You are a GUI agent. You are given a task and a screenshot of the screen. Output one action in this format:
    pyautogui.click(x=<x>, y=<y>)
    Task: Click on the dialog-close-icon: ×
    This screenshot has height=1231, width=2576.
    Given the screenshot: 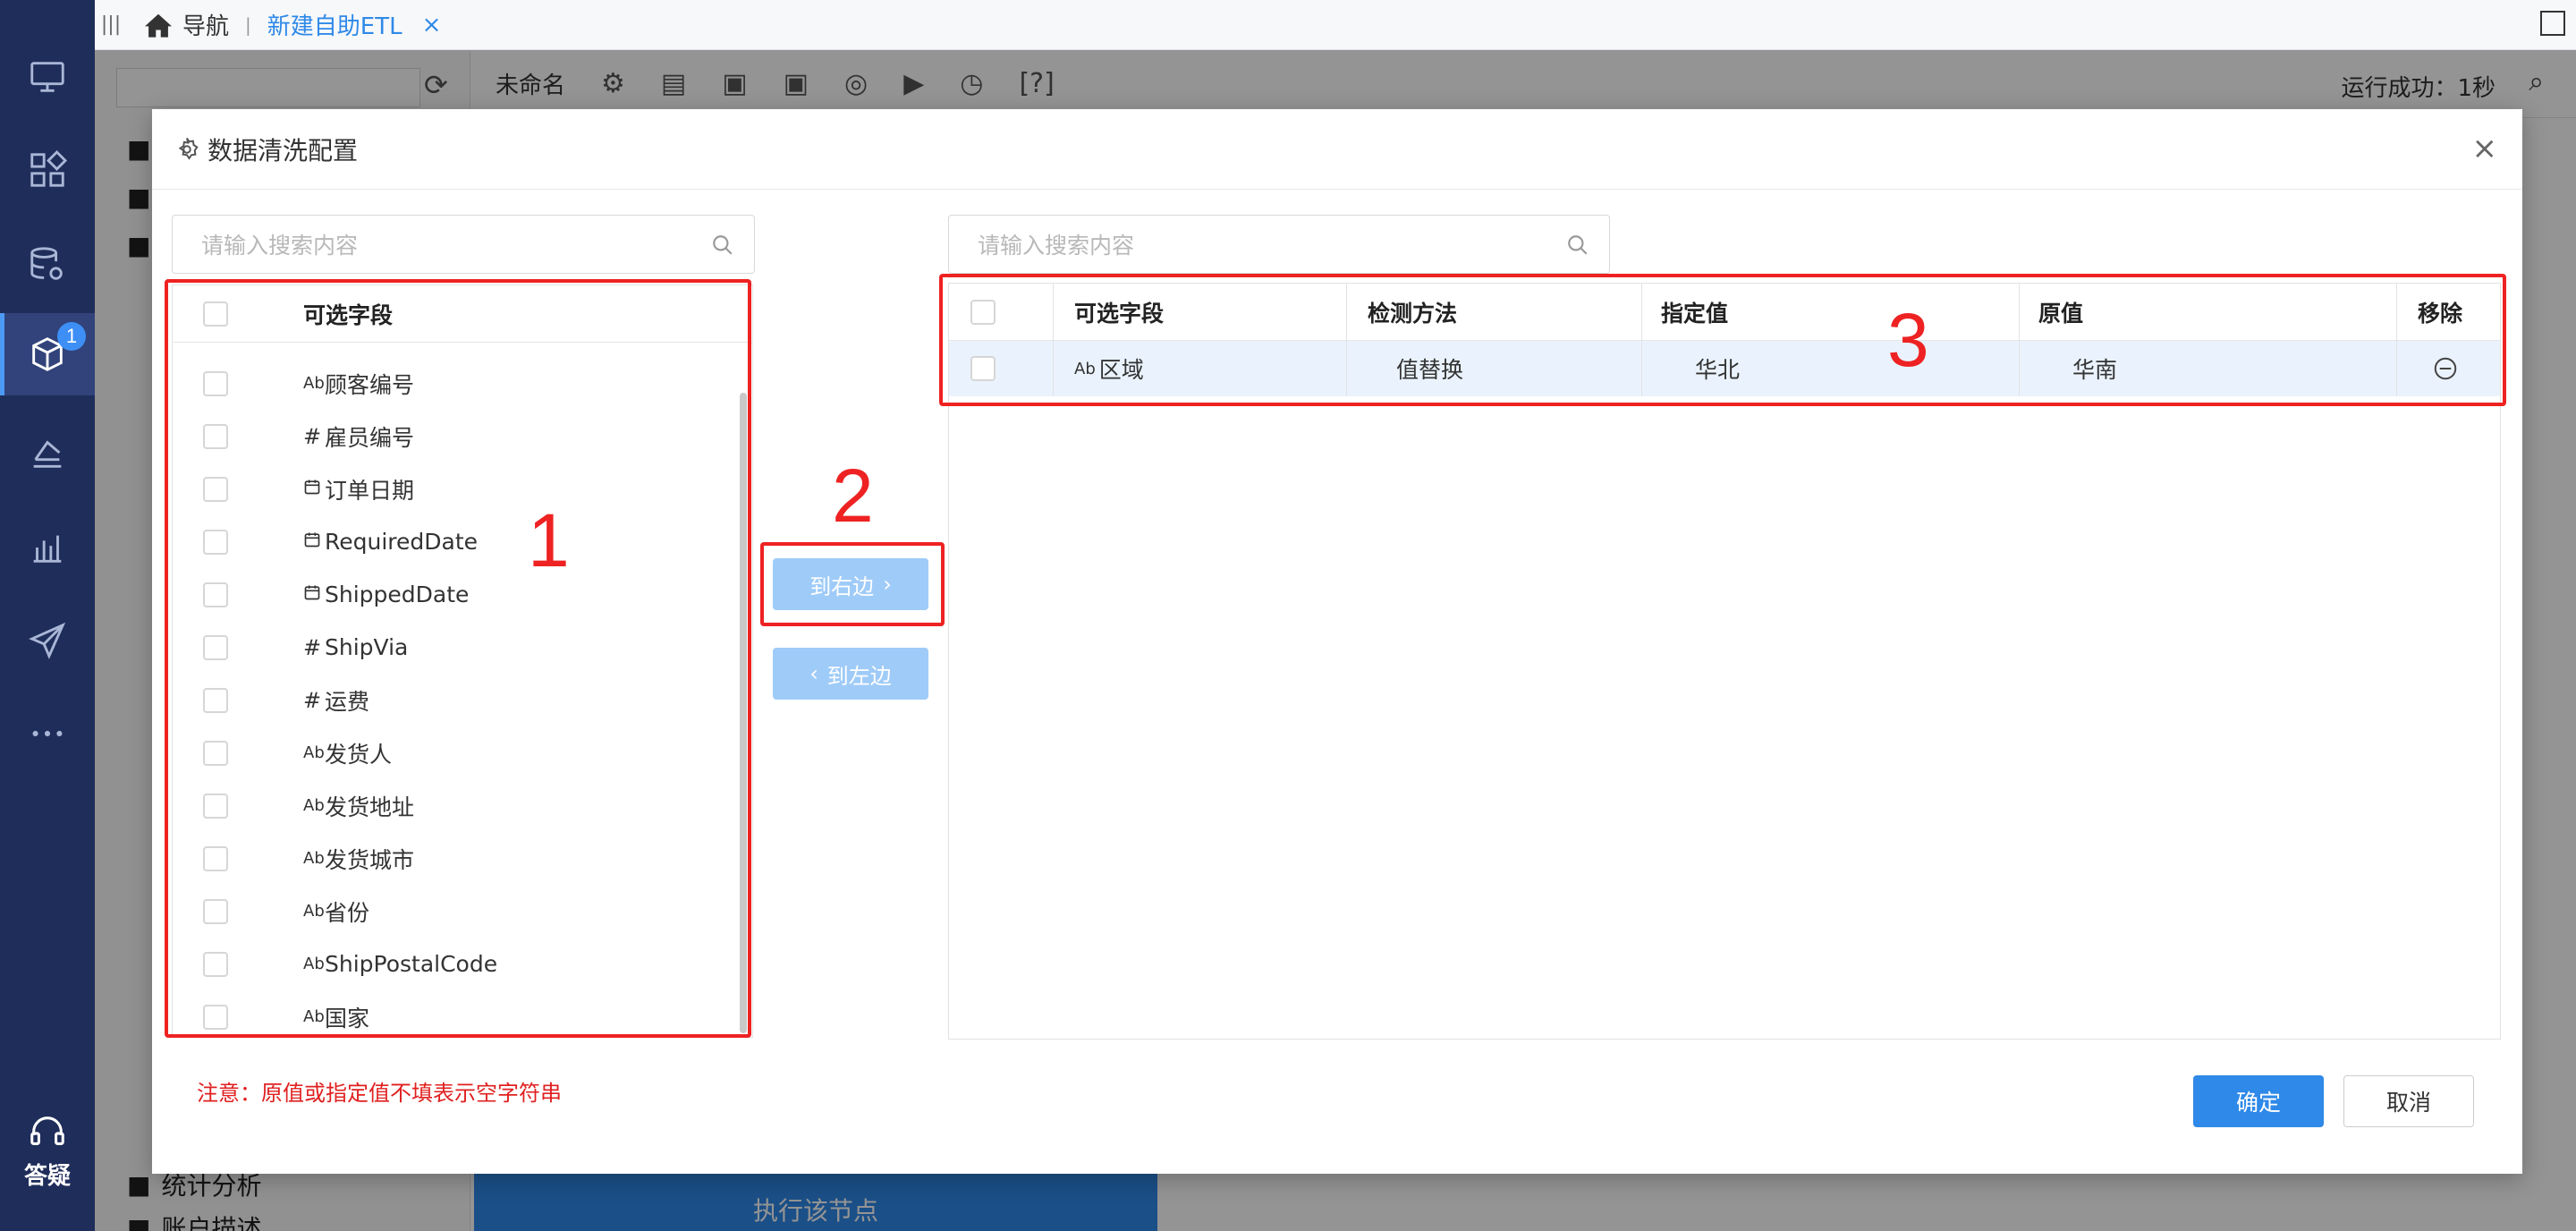 What is the action you would take?
    pyautogui.click(x=2485, y=148)
    